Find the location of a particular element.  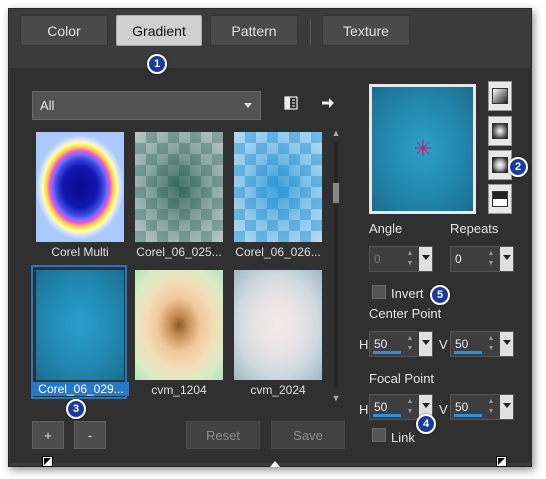

callout-badge-5: 5 is located at coordinates (440, 295).